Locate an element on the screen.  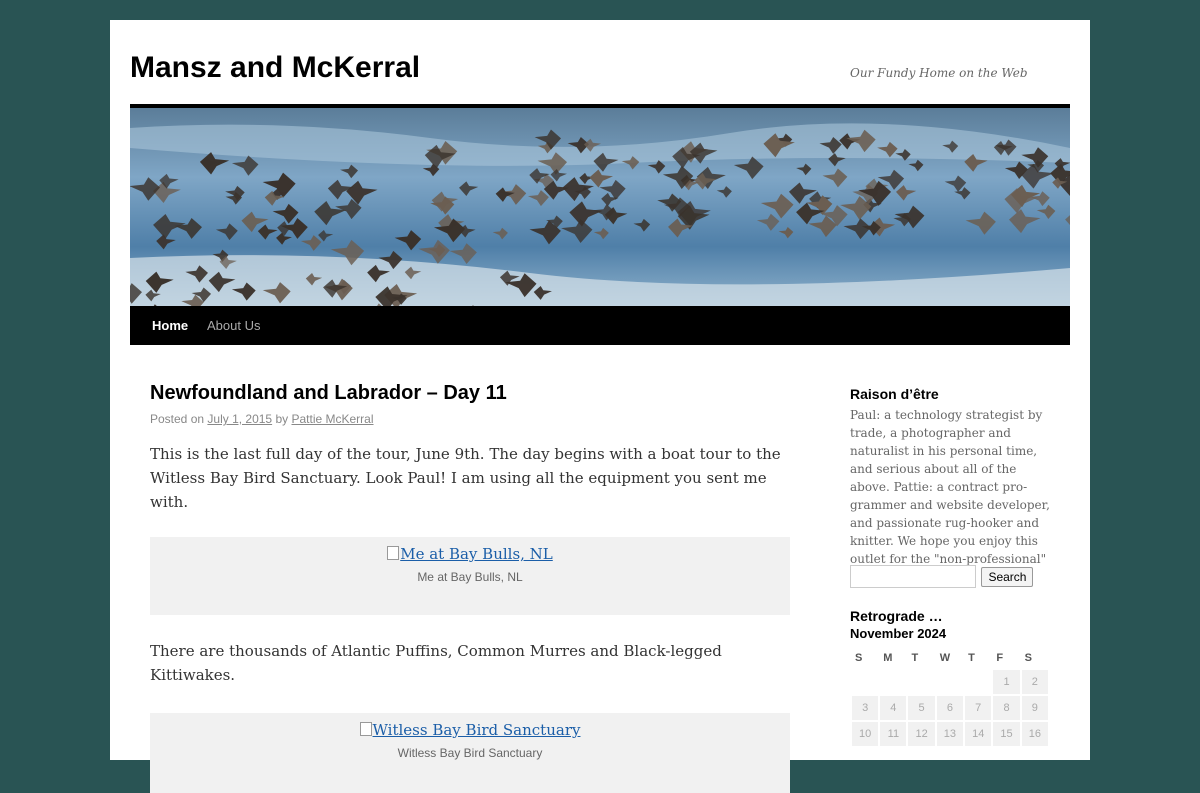
about-widget-title: Raison d’être is located at coordinates (894, 394).